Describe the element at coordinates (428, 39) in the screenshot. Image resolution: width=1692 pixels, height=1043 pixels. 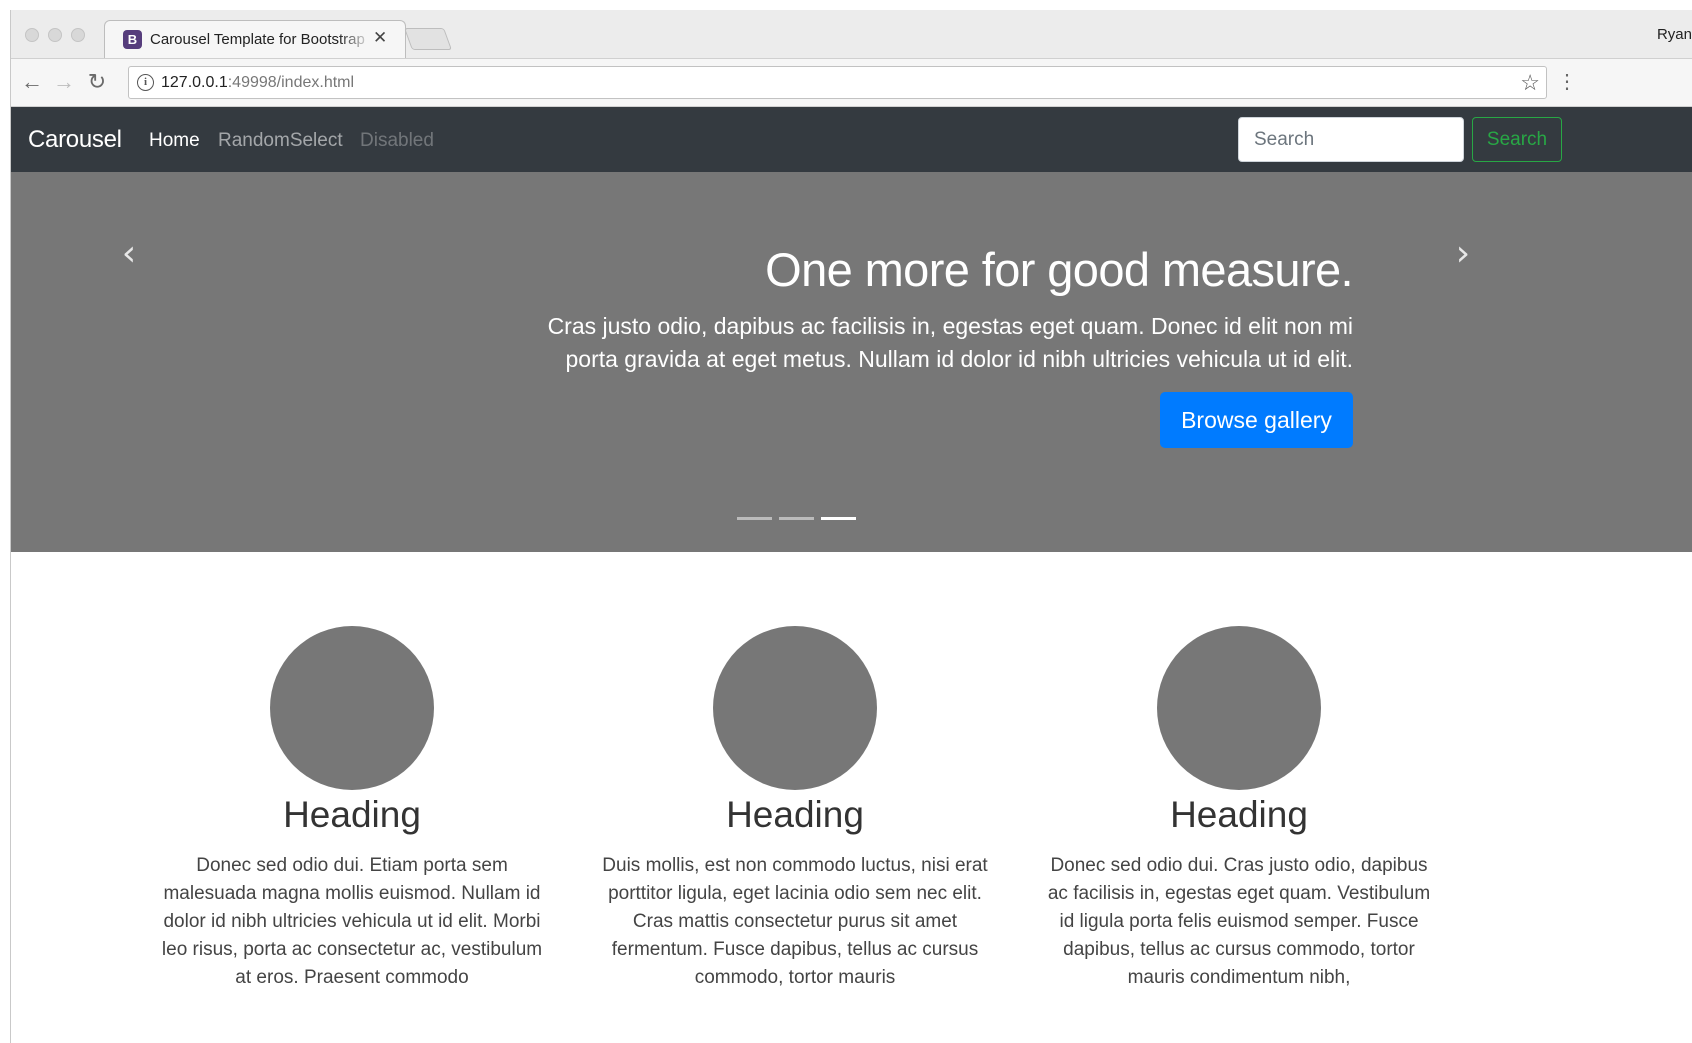
I see `new-tab-button` at that location.